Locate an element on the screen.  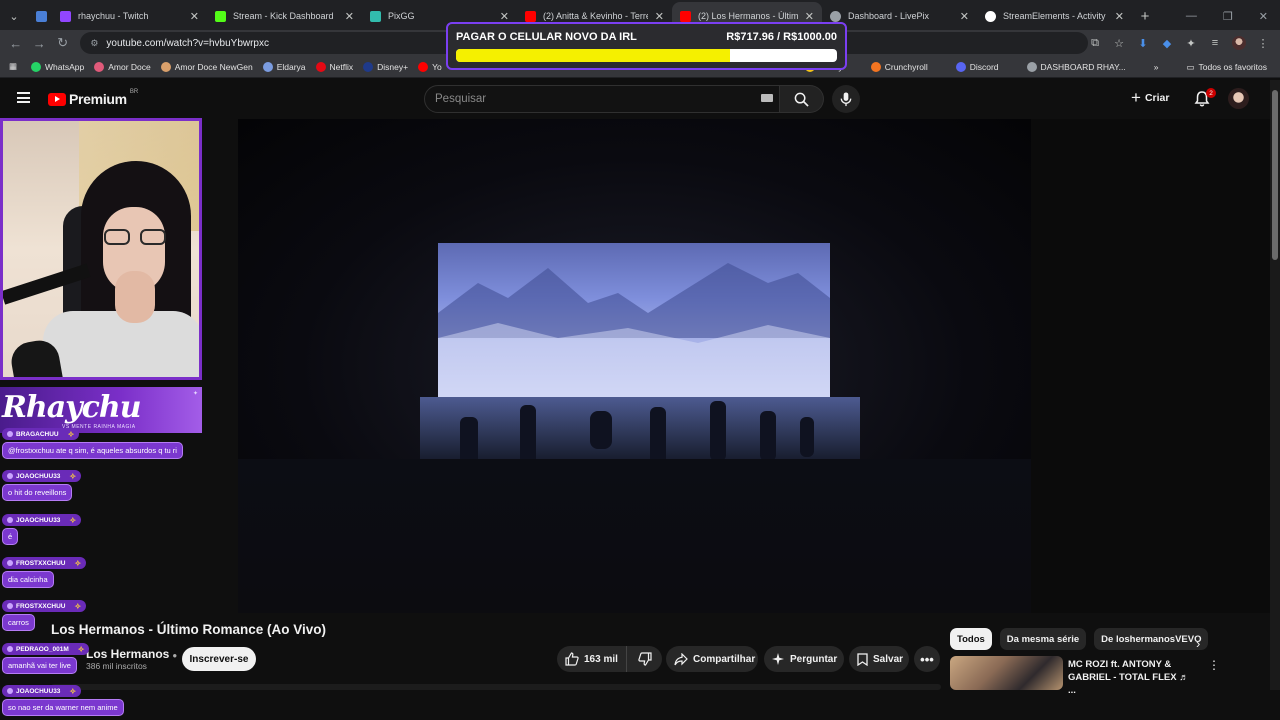
new-tab-button: + is located at coordinates (1145, 16).